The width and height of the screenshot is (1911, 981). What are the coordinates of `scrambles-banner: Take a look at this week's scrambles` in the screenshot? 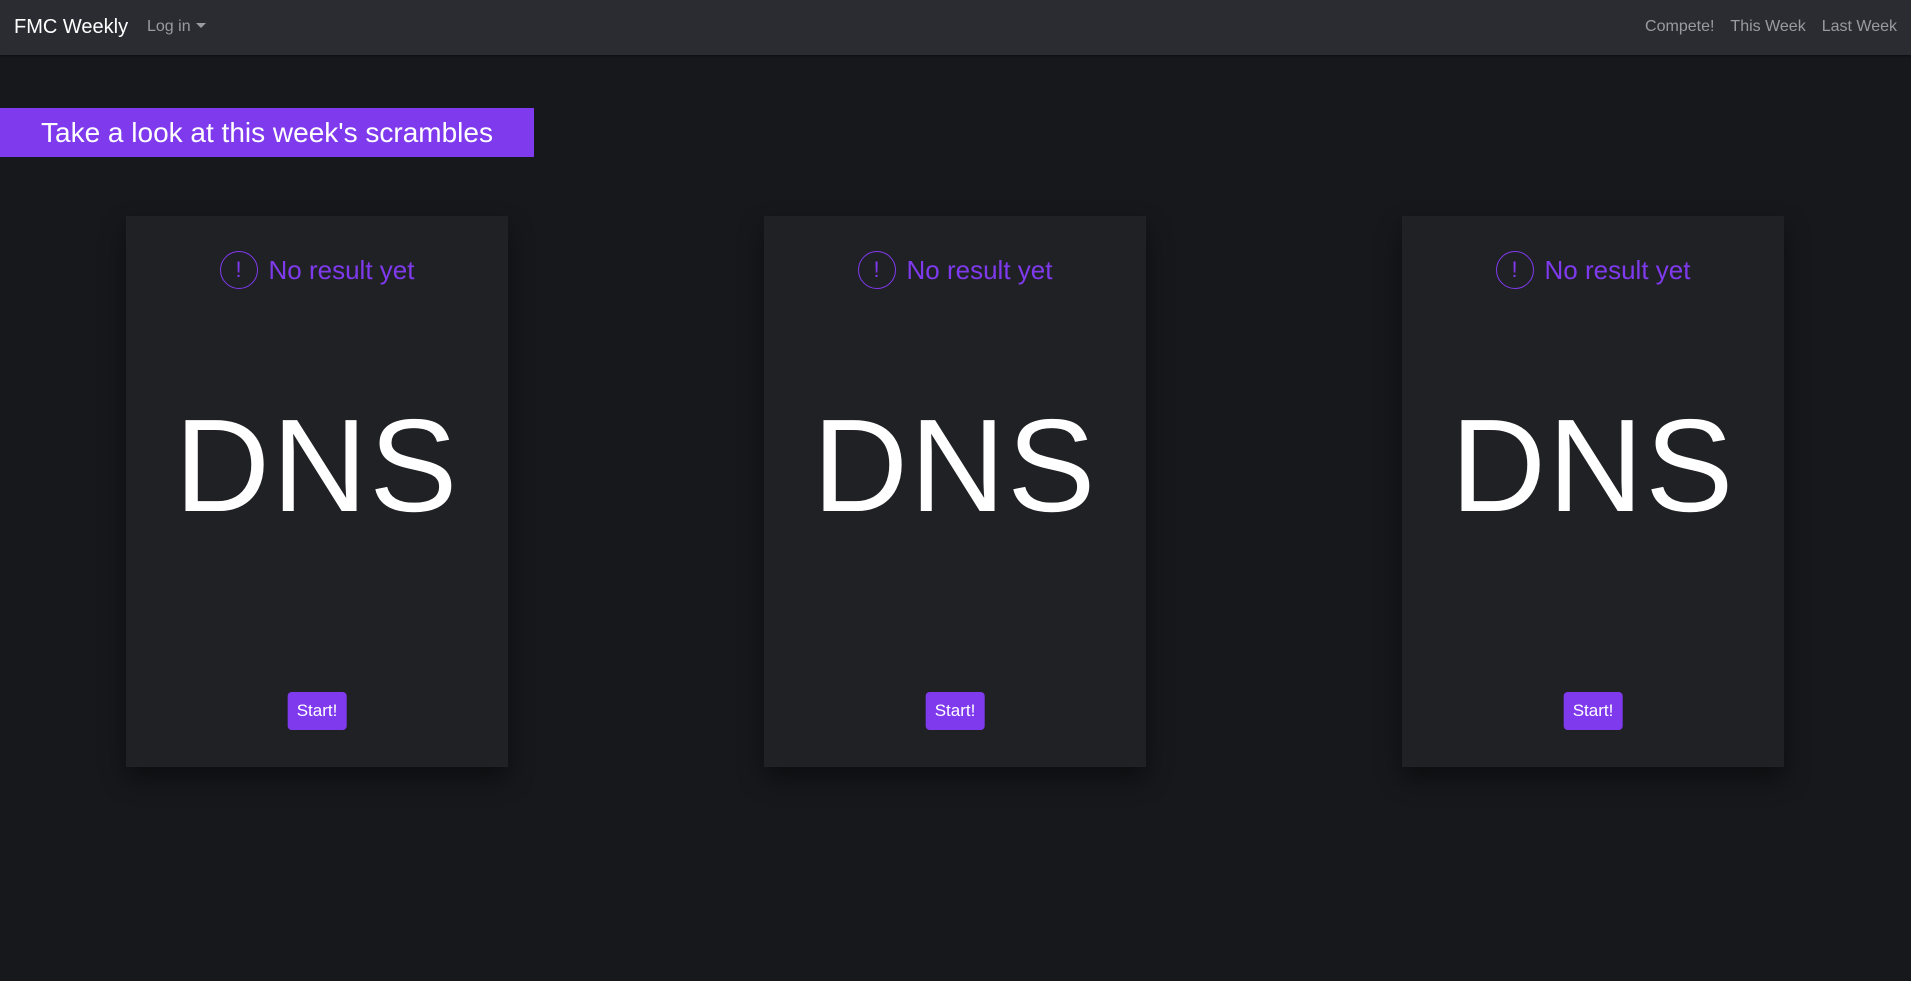 It's located at (267, 132).